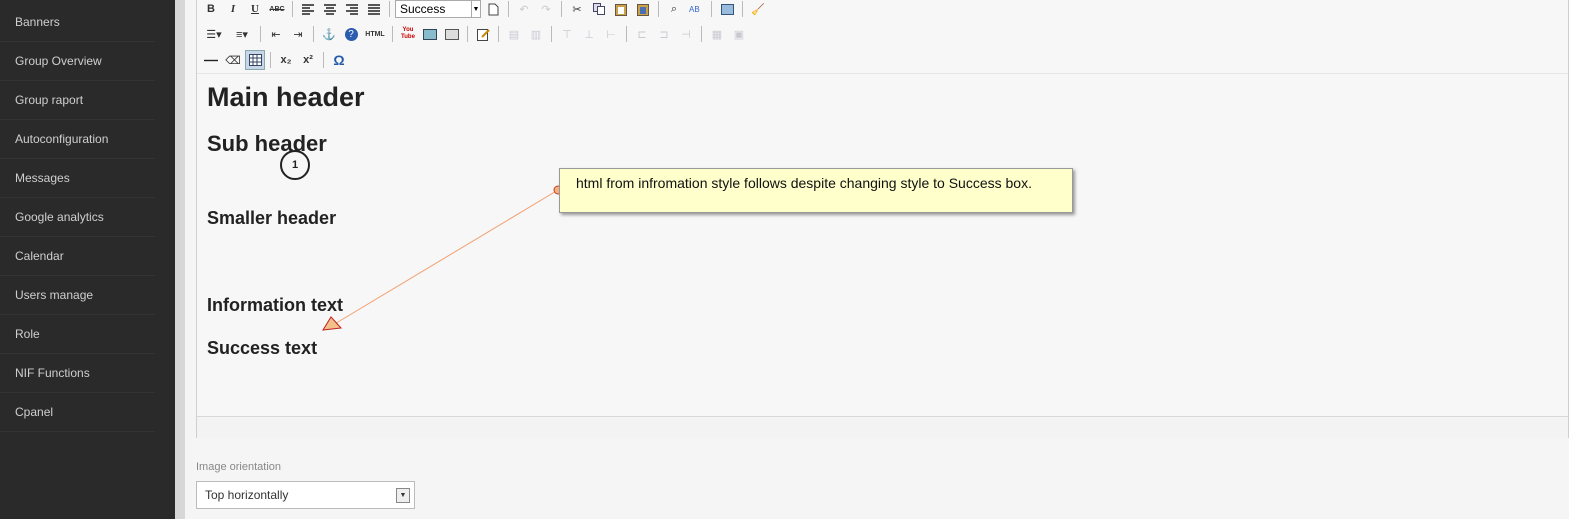  I want to click on html-source-label: HTML, so click(375, 34).